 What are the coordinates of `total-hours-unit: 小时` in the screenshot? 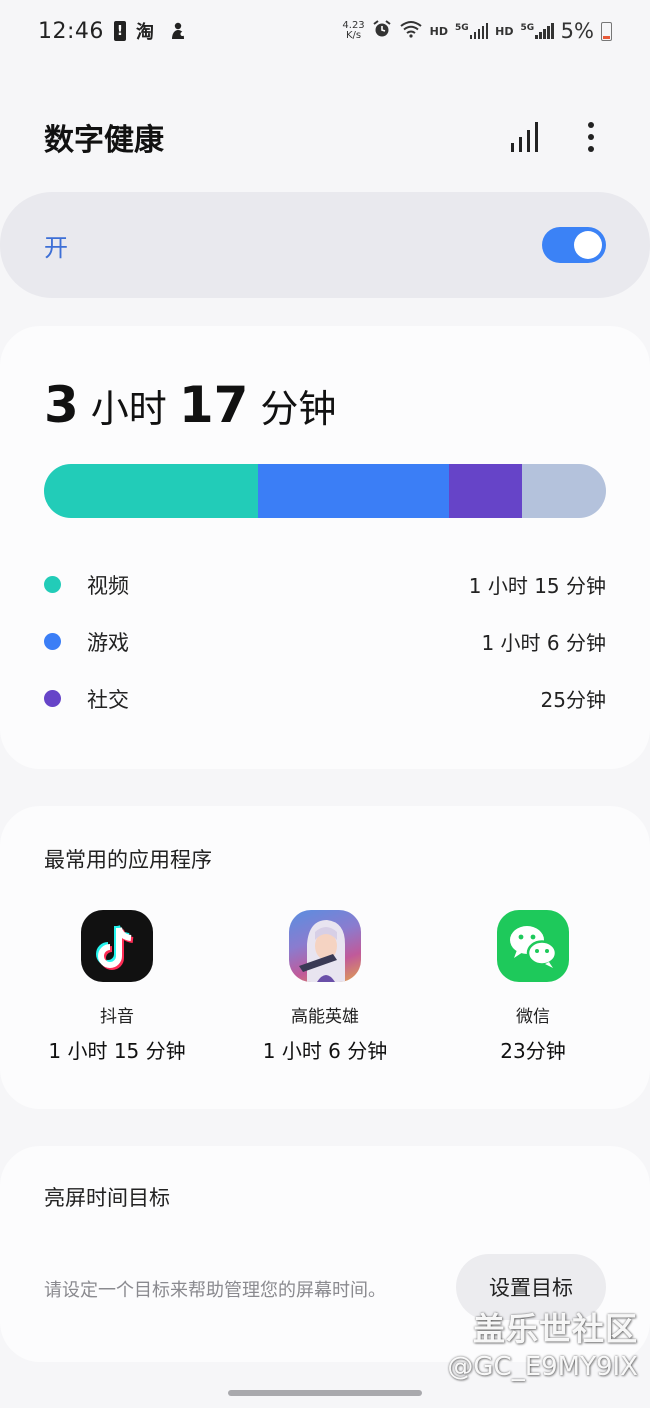 It's located at (128, 409).